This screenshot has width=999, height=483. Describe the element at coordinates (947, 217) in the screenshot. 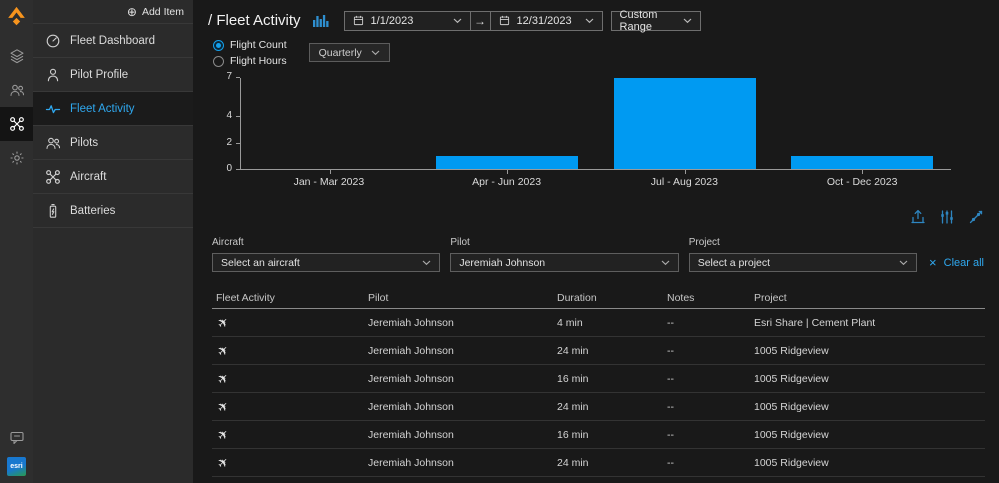

I see `sliders-icon` at that location.